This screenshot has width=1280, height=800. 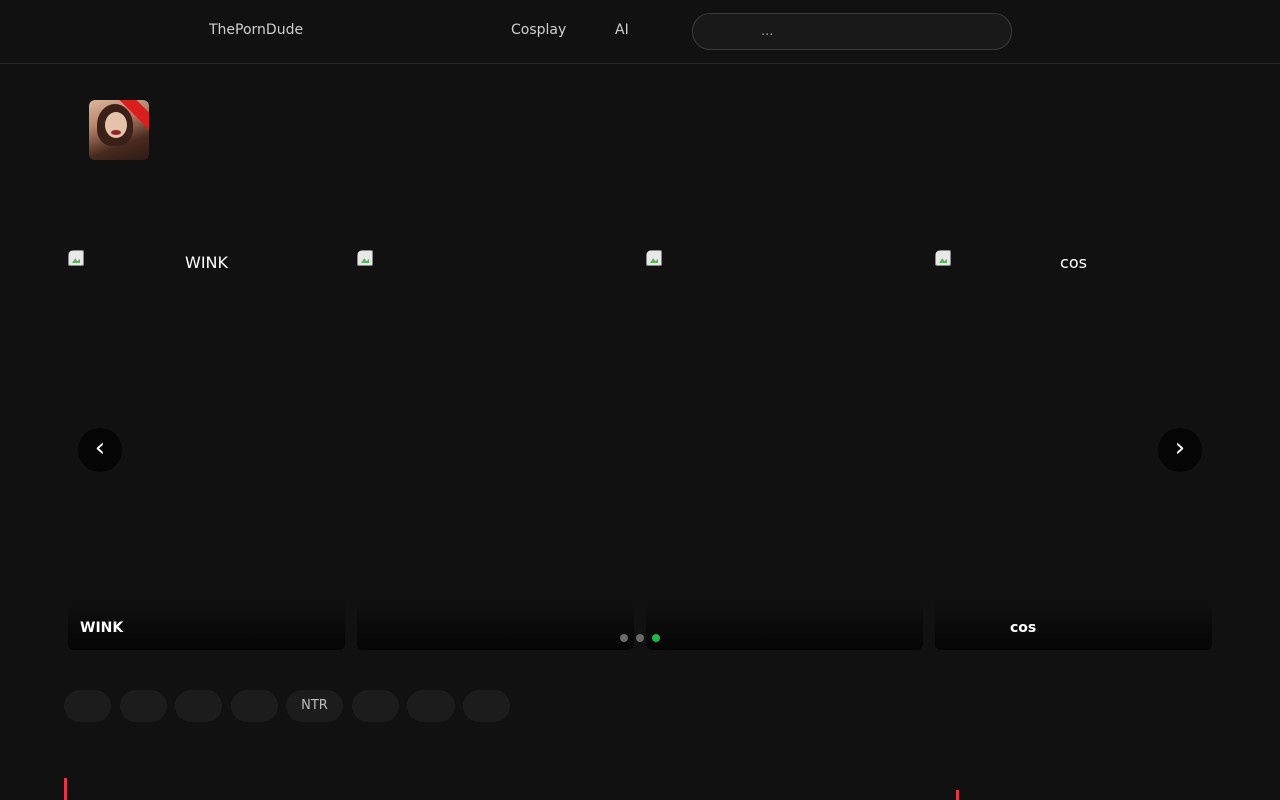 What do you see at coordinates (314, 706) in the screenshot?
I see `tag-chip-ntr: NTR` at bounding box center [314, 706].